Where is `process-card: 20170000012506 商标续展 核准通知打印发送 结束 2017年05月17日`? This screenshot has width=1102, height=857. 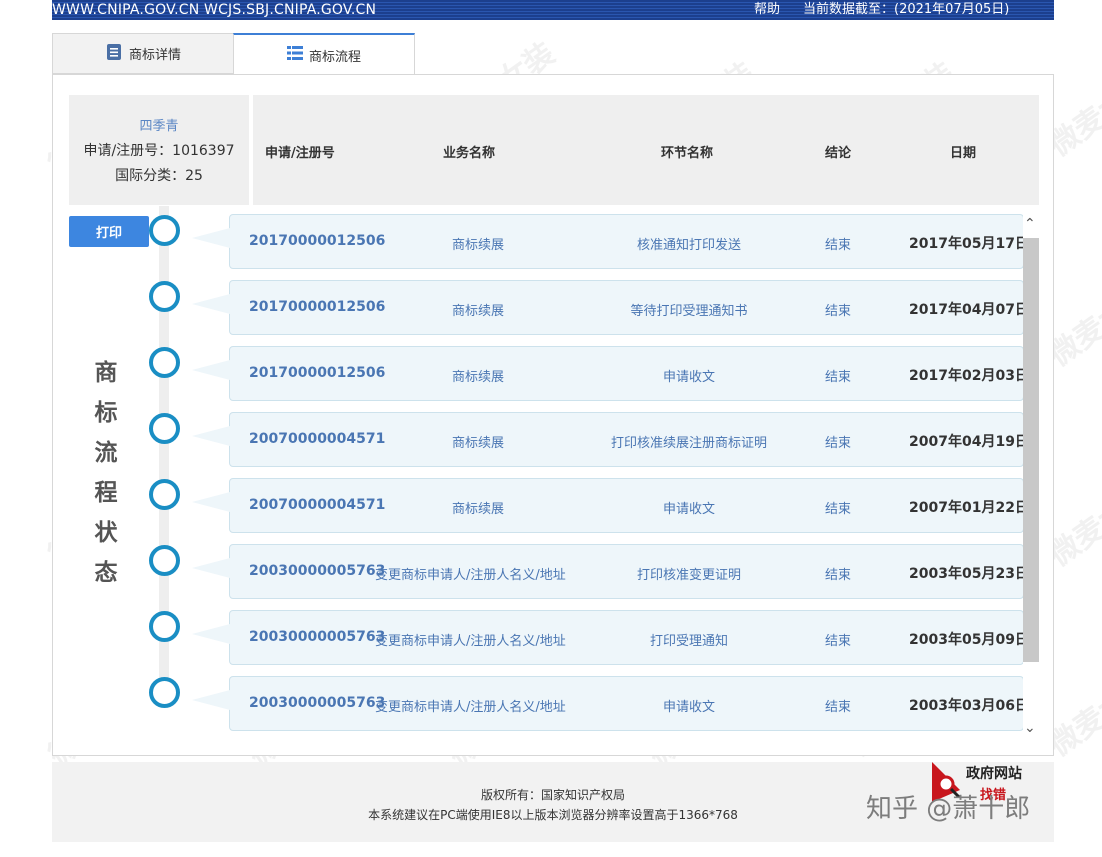
process-card: 20170000012506 商标续展 核准通知打印发送 结束 2017年05月17日 is located at coordinates (610, 241).